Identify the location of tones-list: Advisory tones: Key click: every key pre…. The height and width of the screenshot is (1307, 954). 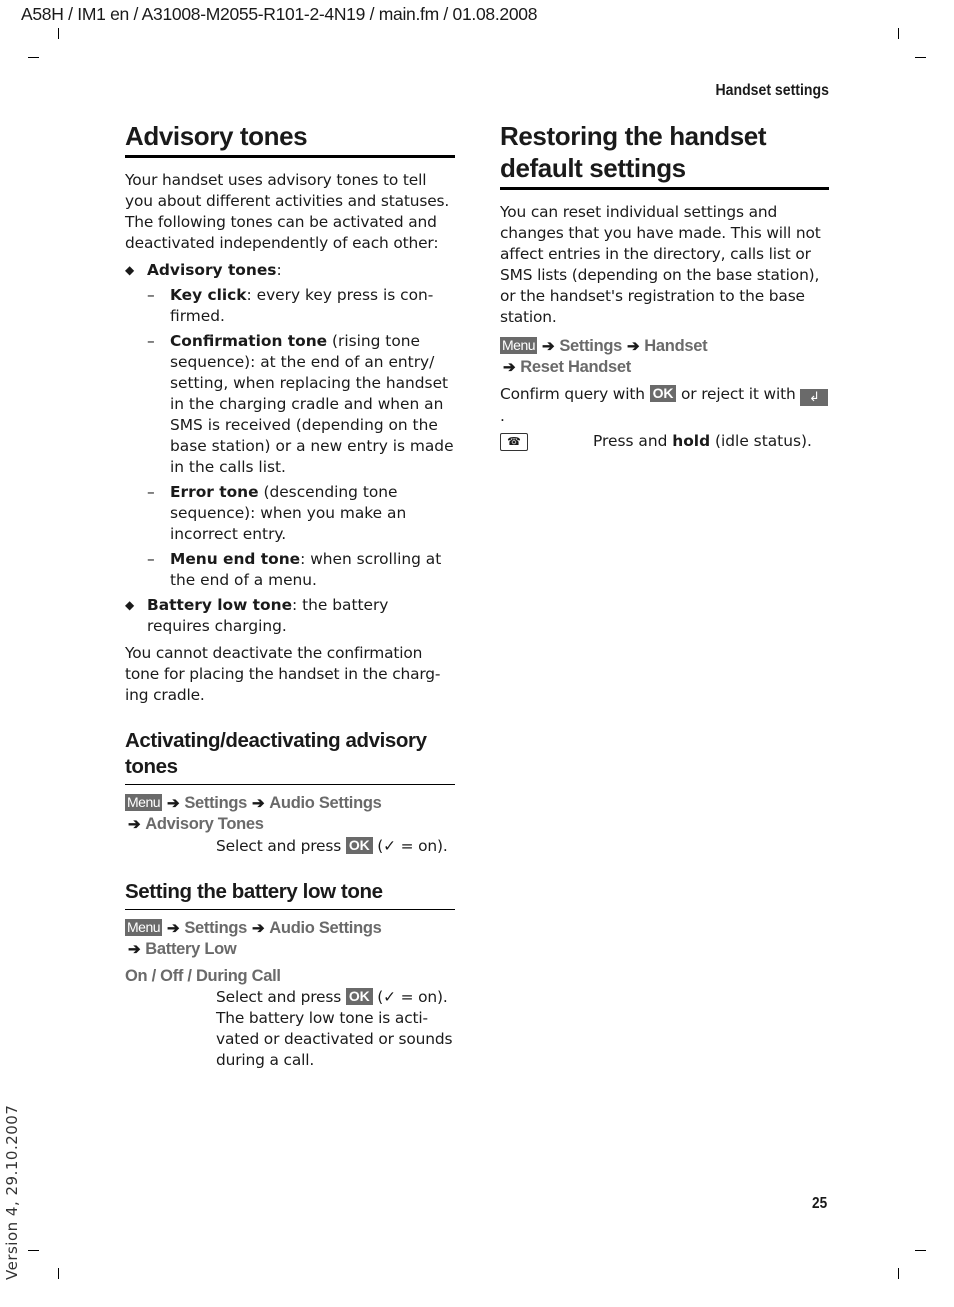
(290, 448).